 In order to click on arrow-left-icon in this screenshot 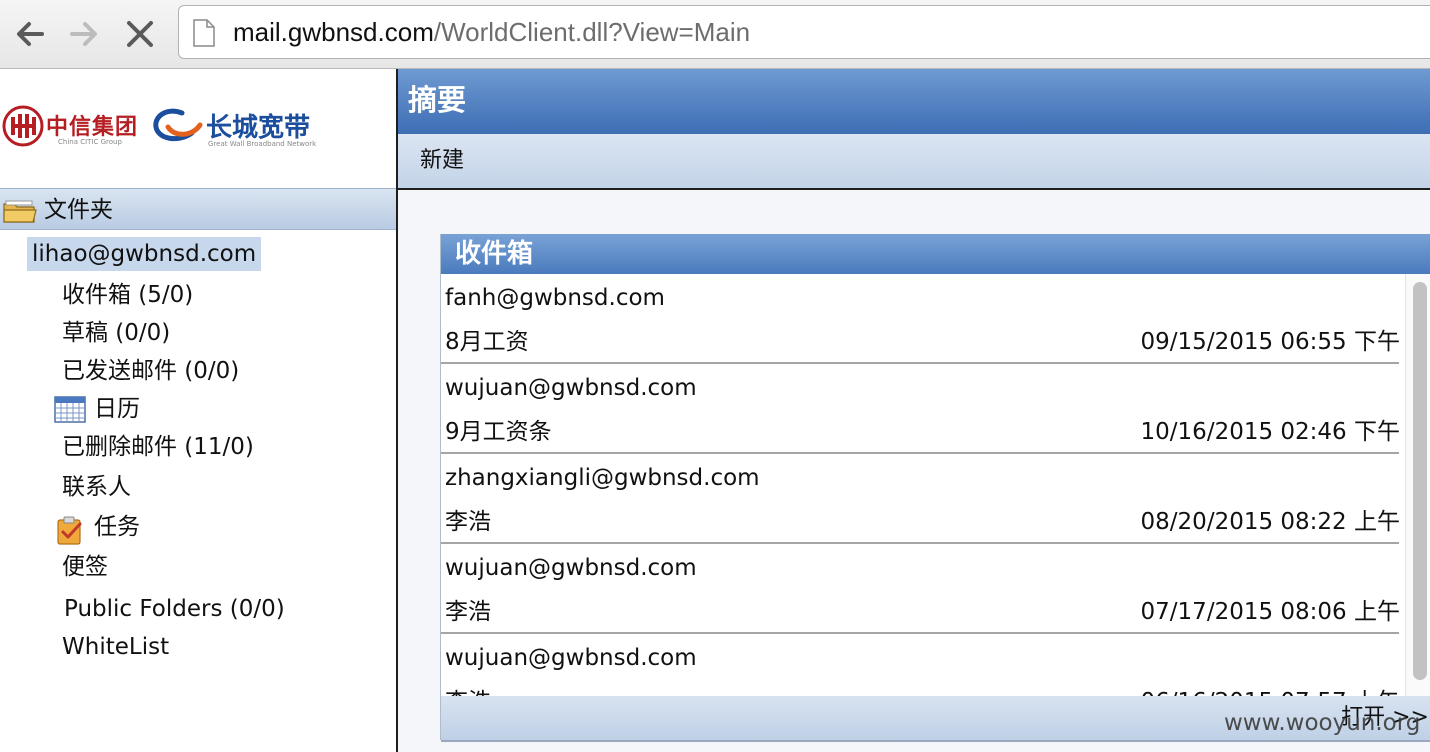, I will do `click(30, 34)`.